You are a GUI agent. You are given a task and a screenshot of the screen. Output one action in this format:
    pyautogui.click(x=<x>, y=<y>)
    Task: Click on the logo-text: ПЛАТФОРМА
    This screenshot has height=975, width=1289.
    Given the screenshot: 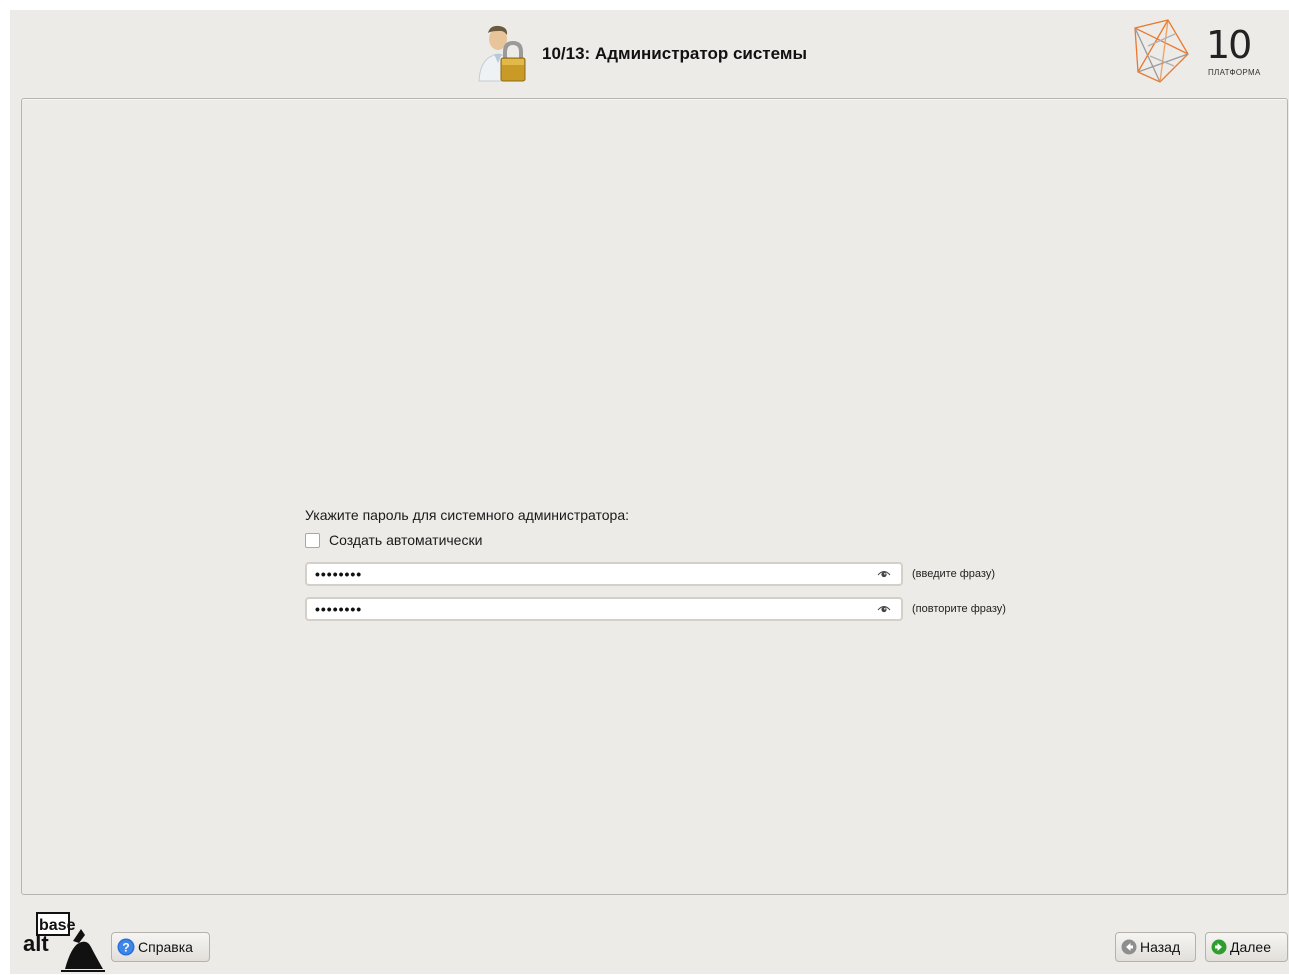 What is the action you would take?
    pyautogui.click(x=1234, y=72)
    